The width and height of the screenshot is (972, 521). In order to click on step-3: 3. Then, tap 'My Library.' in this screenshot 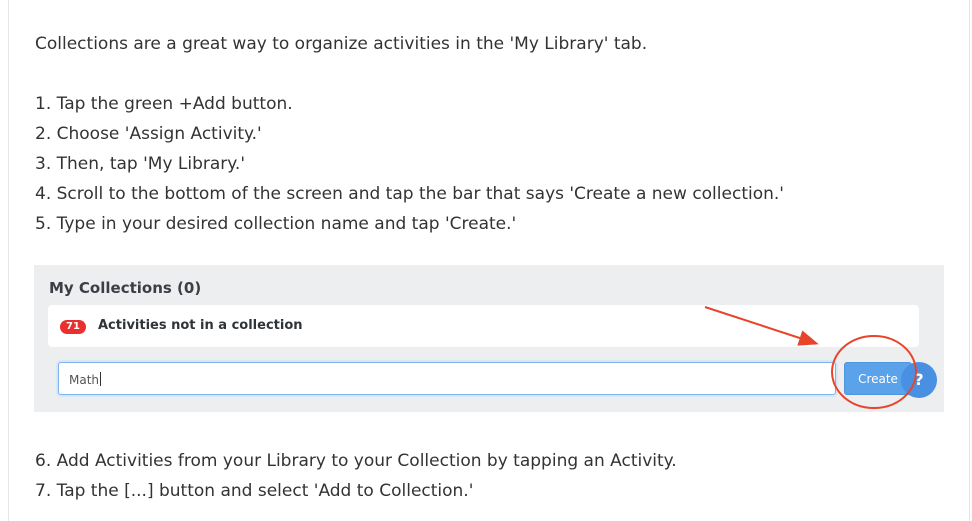, I will do `click(140, 164)`.